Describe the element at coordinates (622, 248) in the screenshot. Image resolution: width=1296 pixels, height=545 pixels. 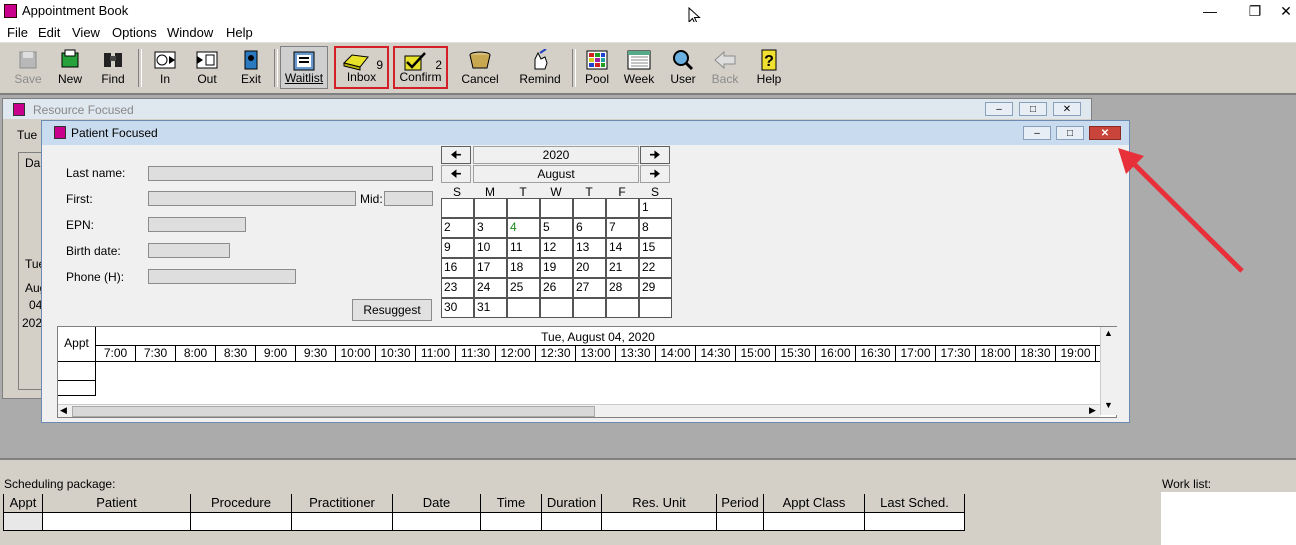
I see `calendar-day-cell: 14` at that location.